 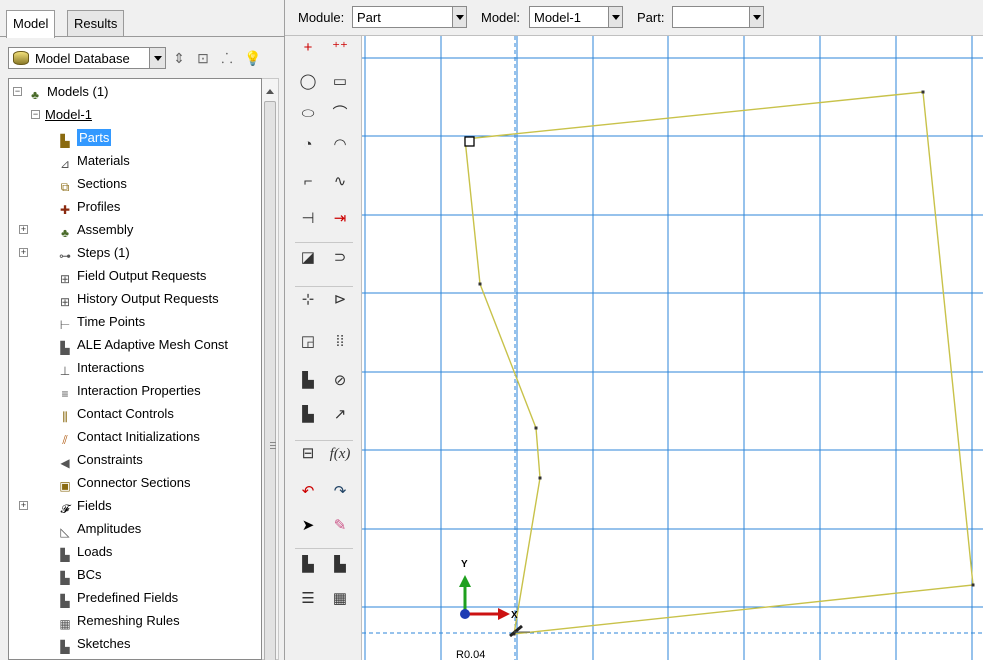 I want to click on dimension-icon: ⇥, so click(x=340, y=219).